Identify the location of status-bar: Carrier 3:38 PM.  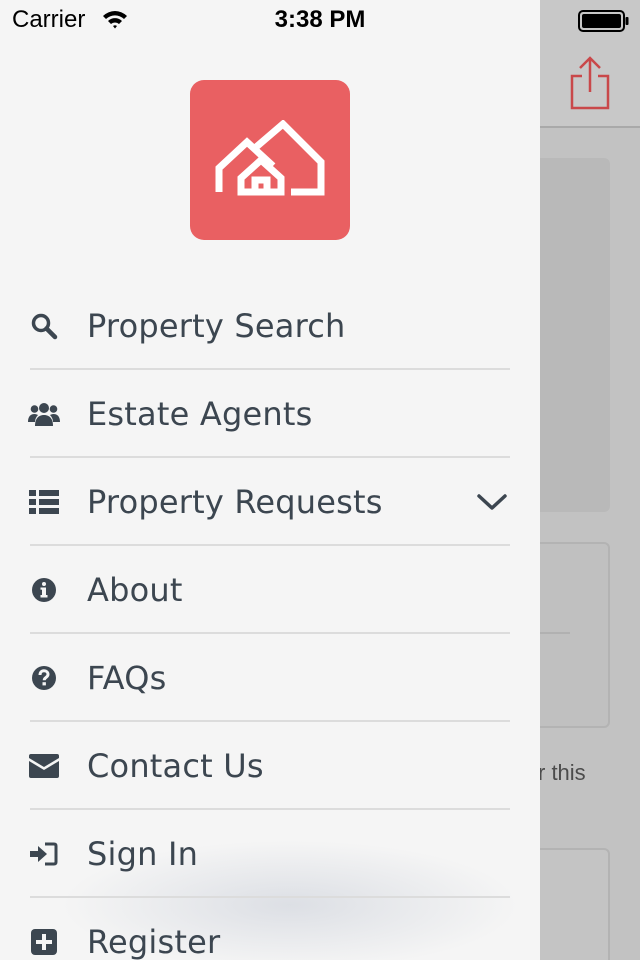
(320, 20).